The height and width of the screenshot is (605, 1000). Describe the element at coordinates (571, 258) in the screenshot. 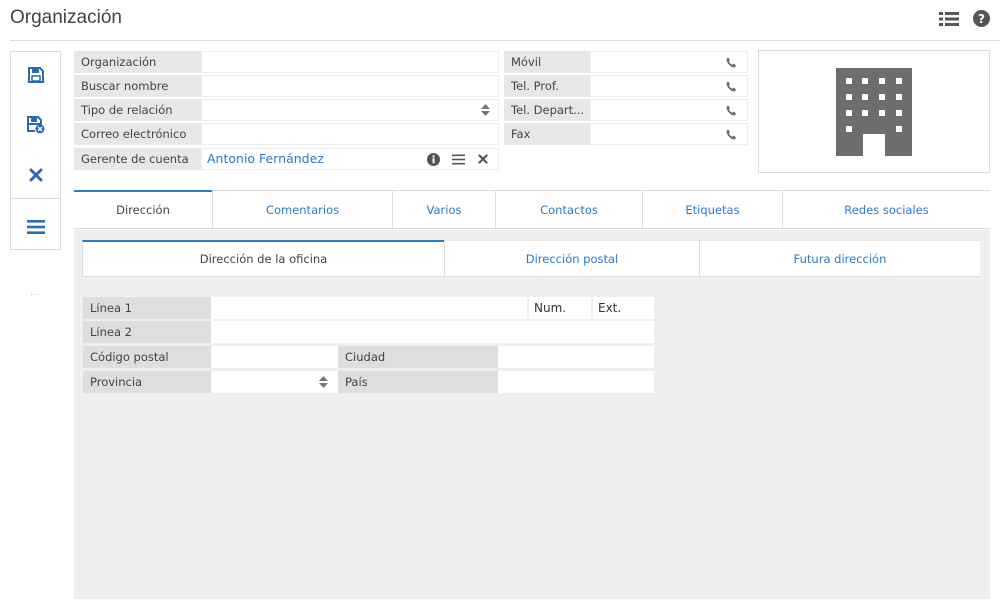

I see `tab-direccion-postal: Dirección postal` at that location.